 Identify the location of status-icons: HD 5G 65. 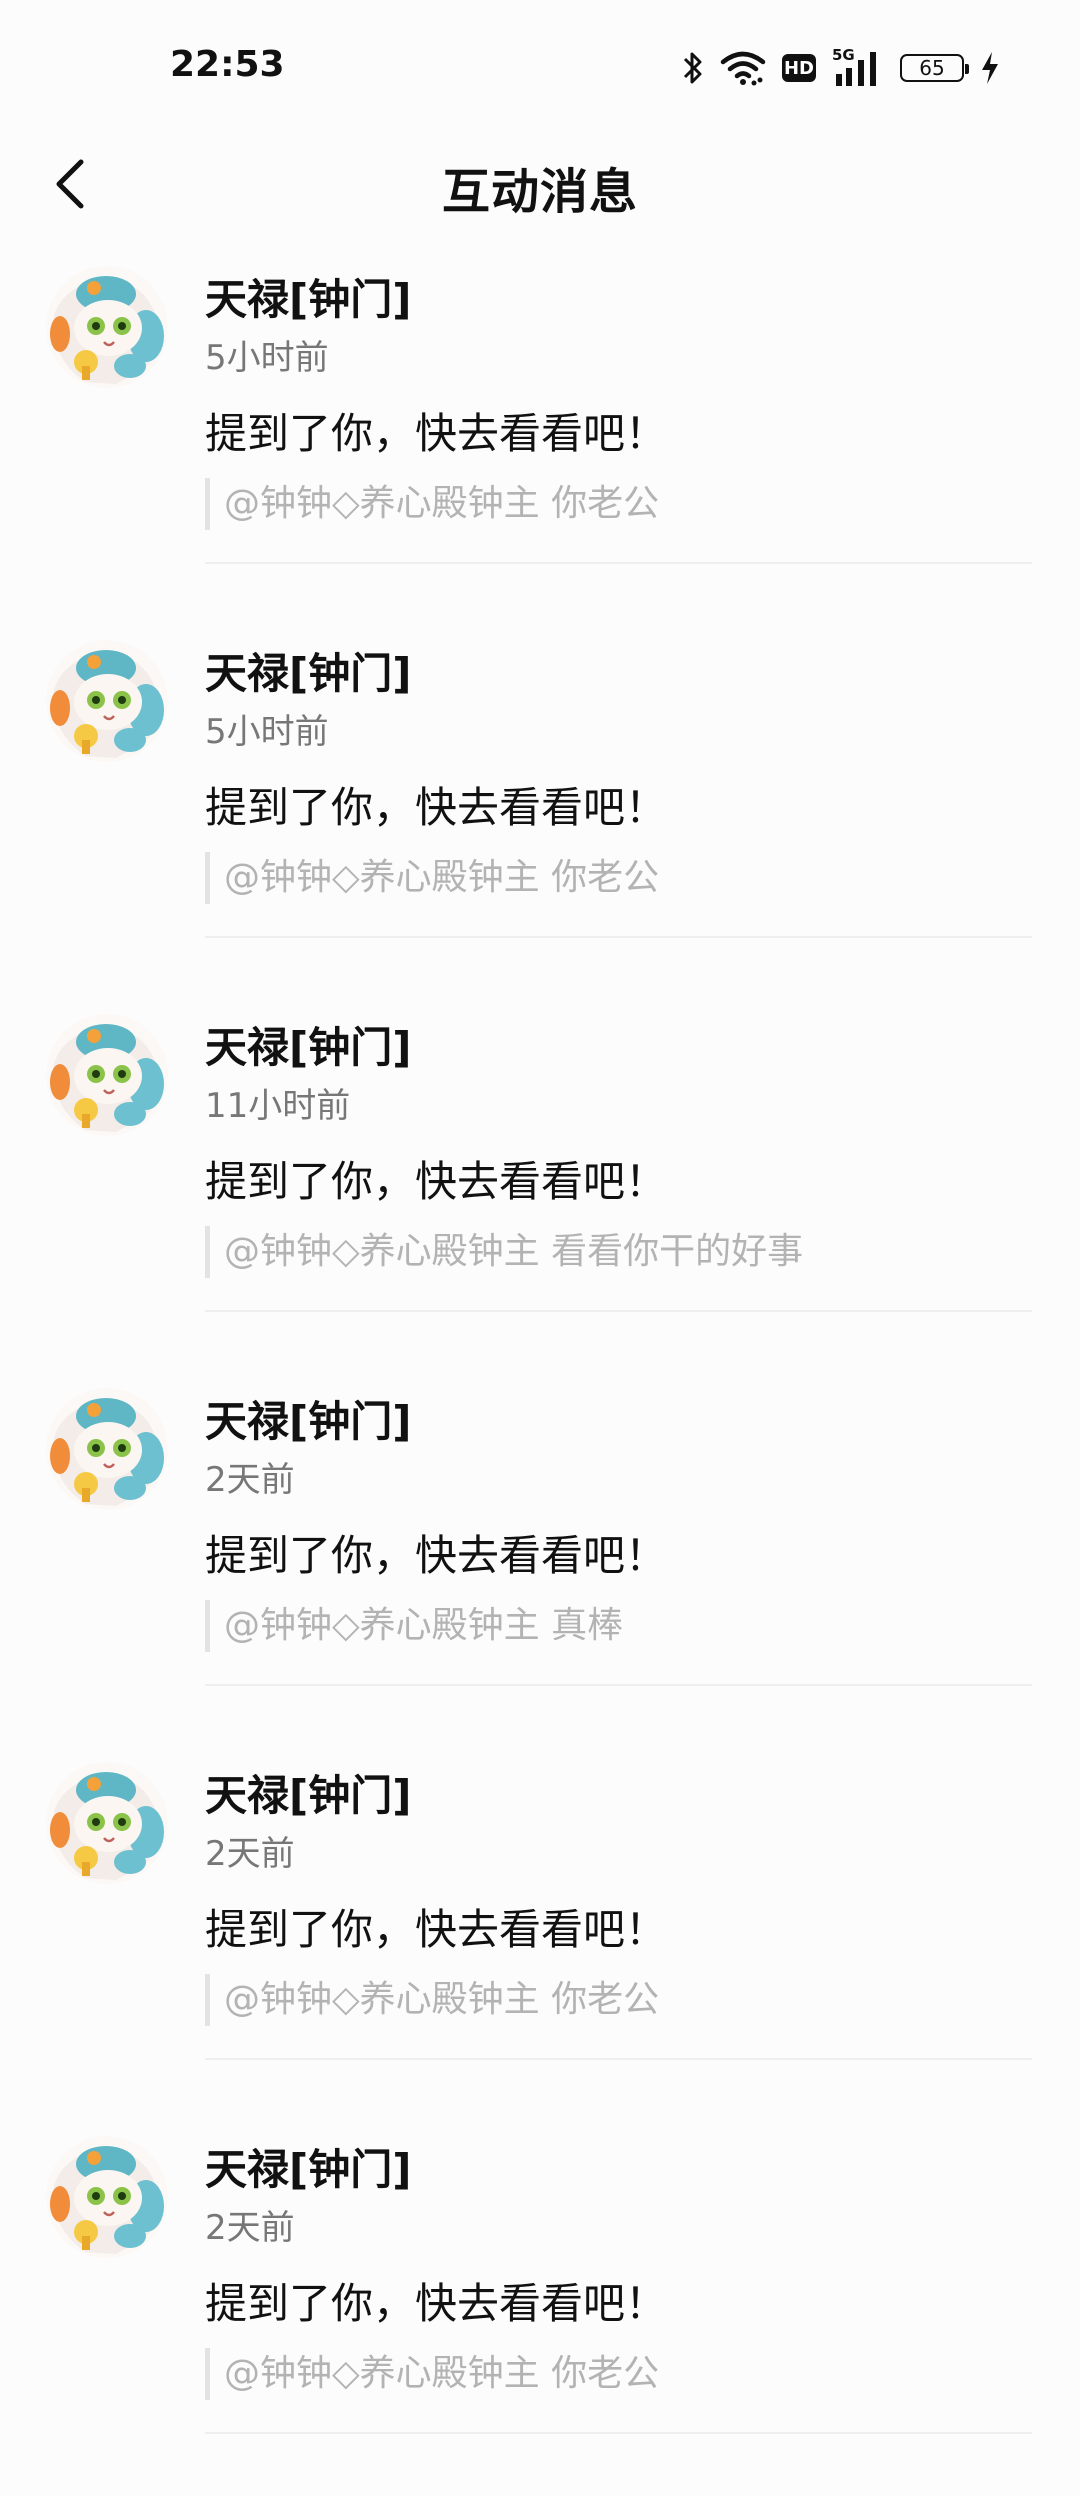
(841, 68).